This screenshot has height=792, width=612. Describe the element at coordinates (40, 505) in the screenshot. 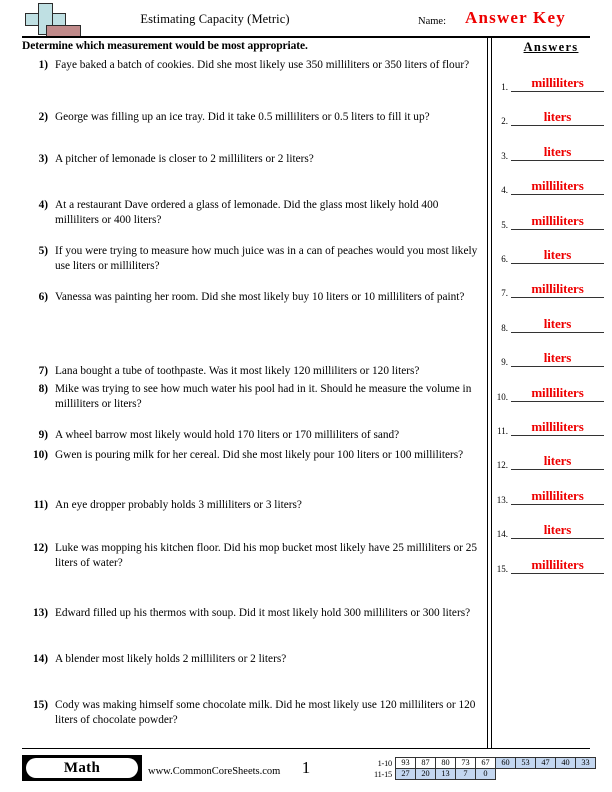

I see `question-number: 11)` at that location.